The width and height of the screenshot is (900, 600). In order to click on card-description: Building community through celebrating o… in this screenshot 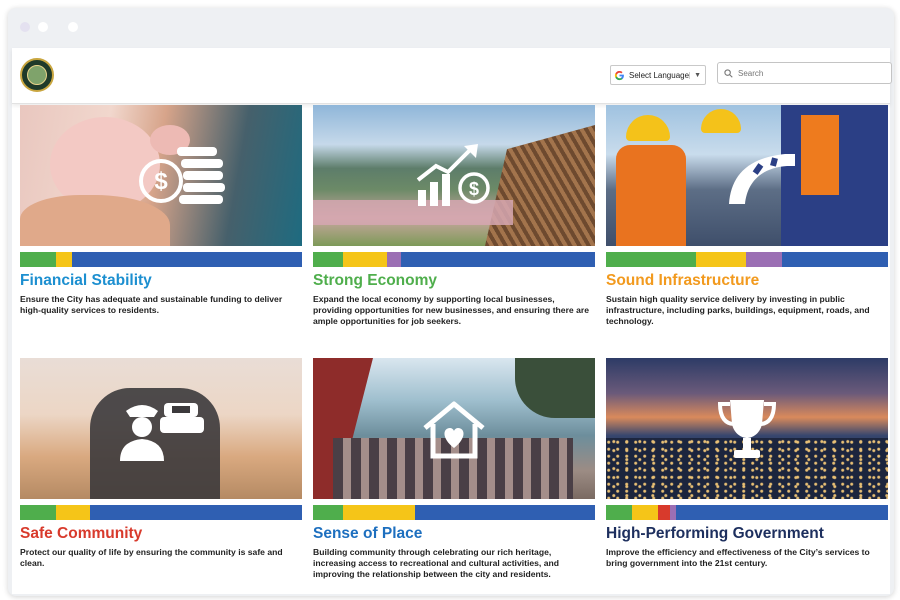, I will do `click(436, 563)`.